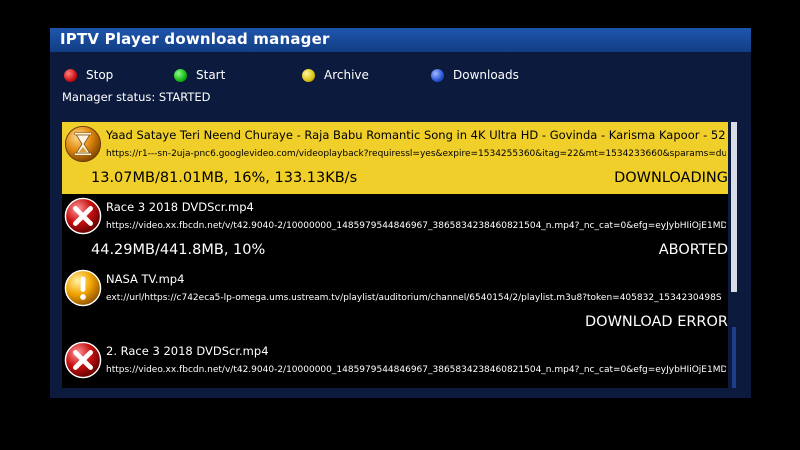 The image size is (800, 450). Describe the element at coordinates (211, 75) in the screenshot. I see `legend-start-label: Start` at that location.